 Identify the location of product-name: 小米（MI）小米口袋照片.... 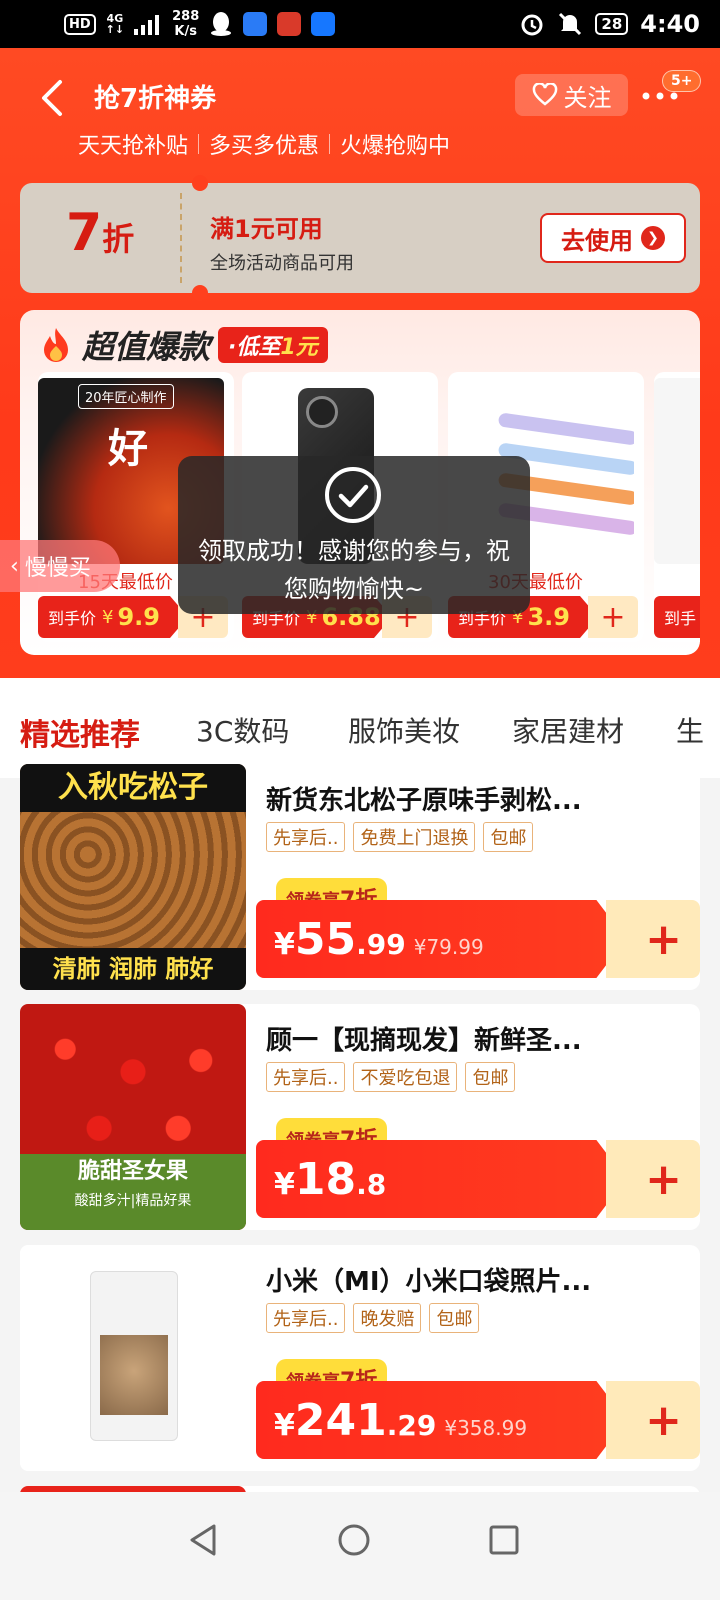
(429, 1282).